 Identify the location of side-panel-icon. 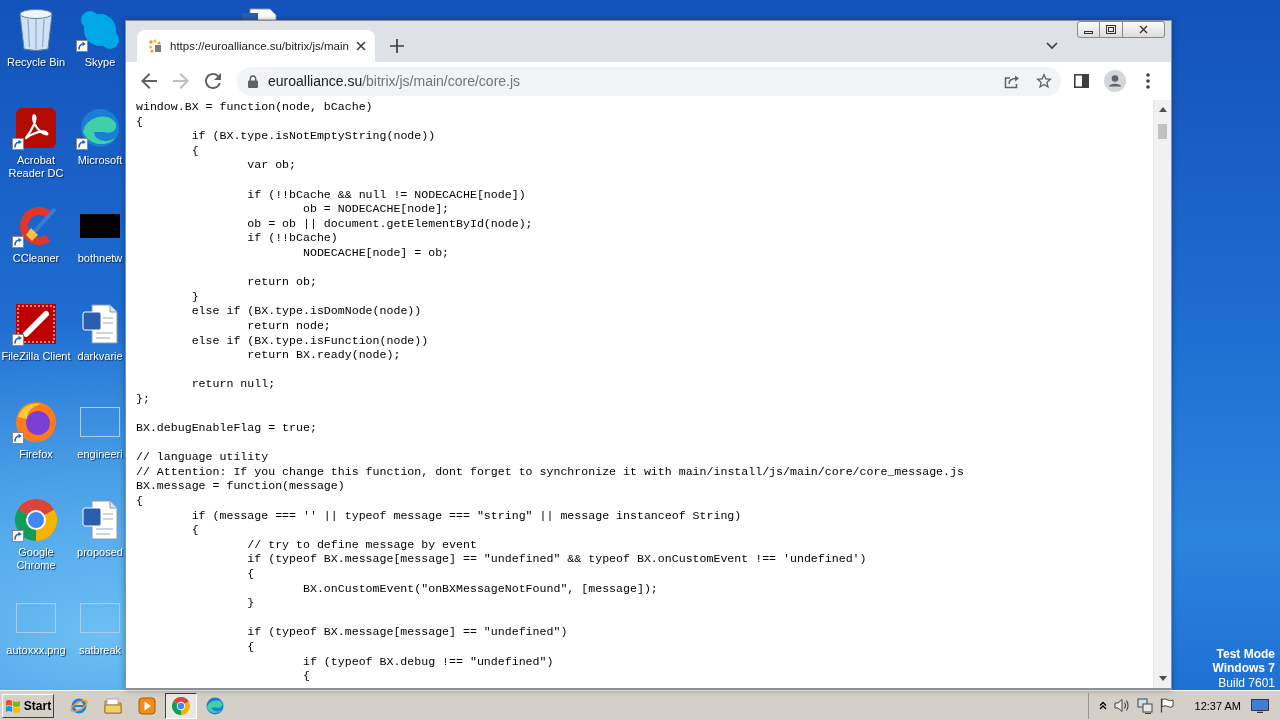
(1081, 81).